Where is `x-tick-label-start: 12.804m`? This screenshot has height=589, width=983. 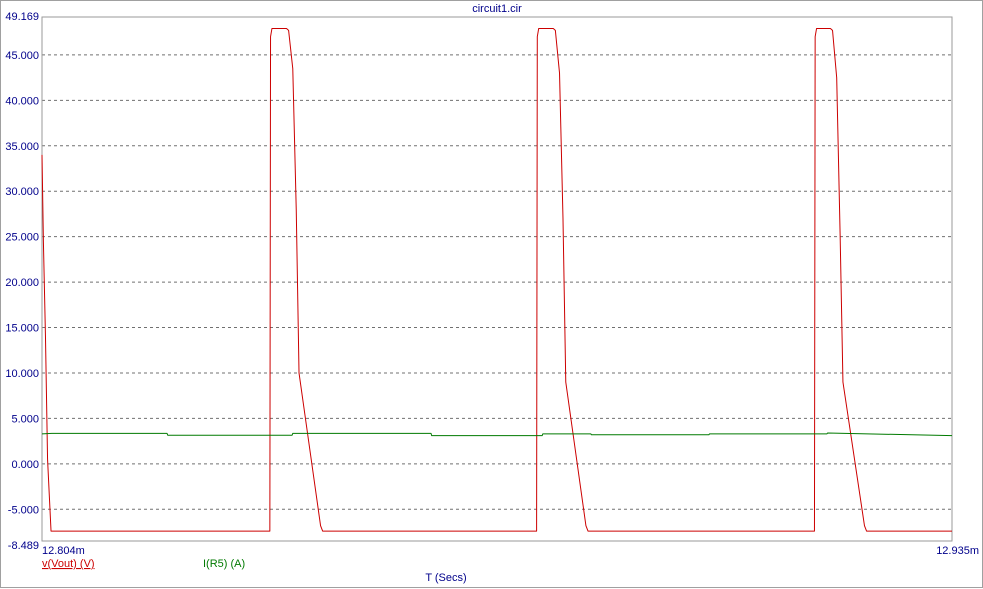
x-tick-label-start: 12.804m is located at coordinates (63, 551).